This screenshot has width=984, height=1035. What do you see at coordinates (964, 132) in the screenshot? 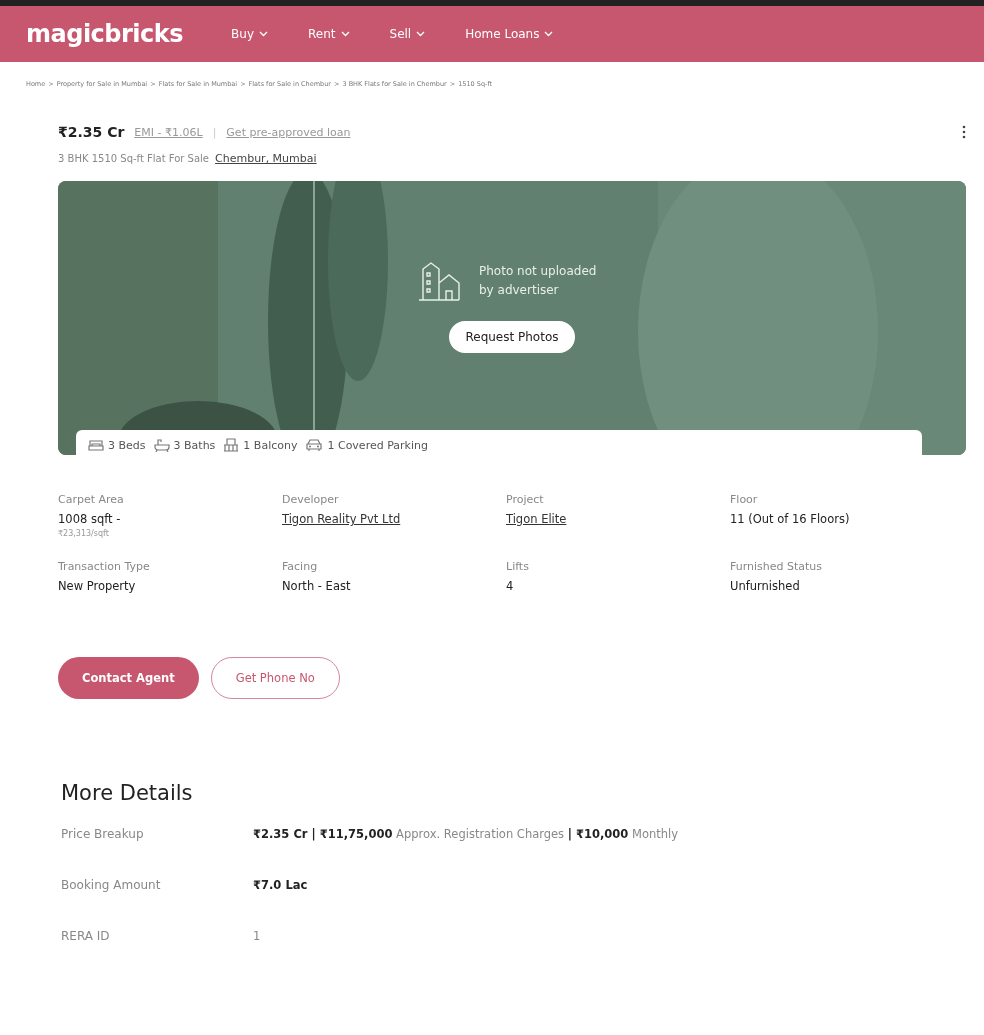
I see `more-options-icon` at bounding box center [964, 132].